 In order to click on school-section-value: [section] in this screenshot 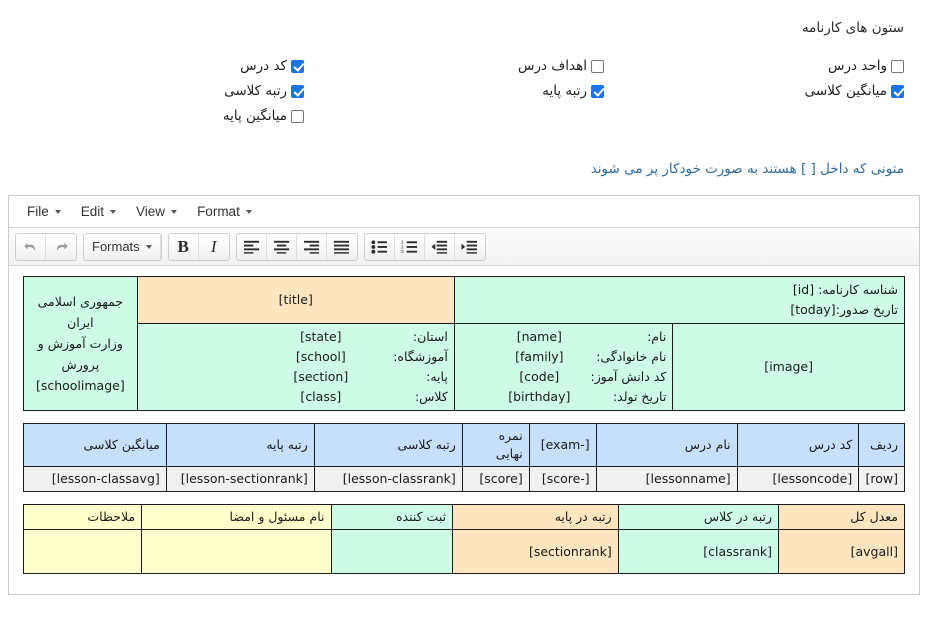, I will do `click(321, 376)`.